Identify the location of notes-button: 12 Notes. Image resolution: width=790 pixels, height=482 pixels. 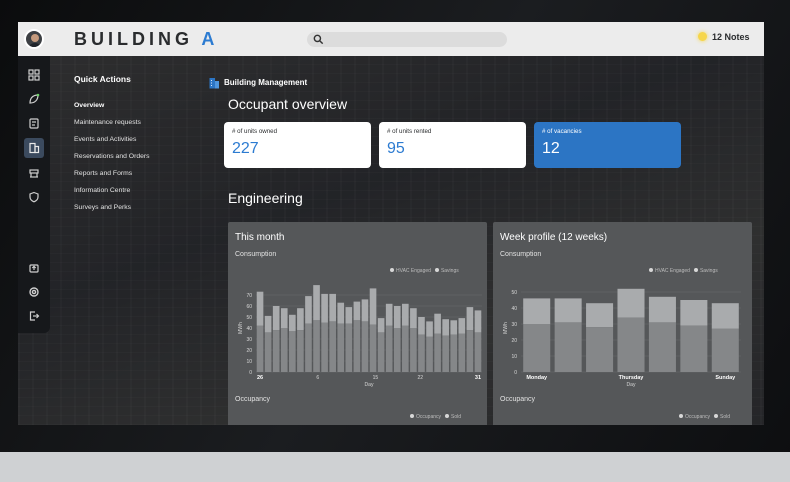
(724, 37).